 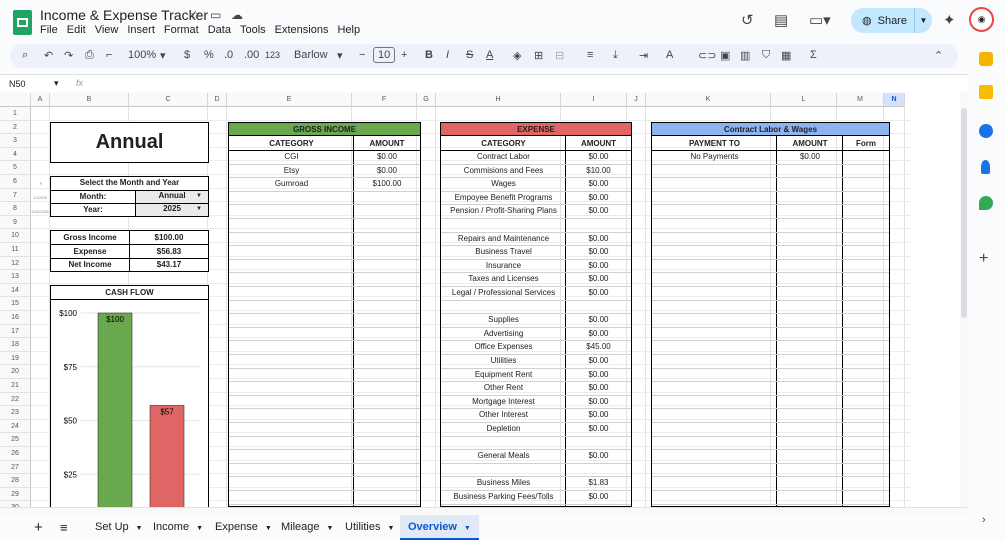 I want to click on expense-cell: Repairs and Maintenance, so click(x=503, y=238).